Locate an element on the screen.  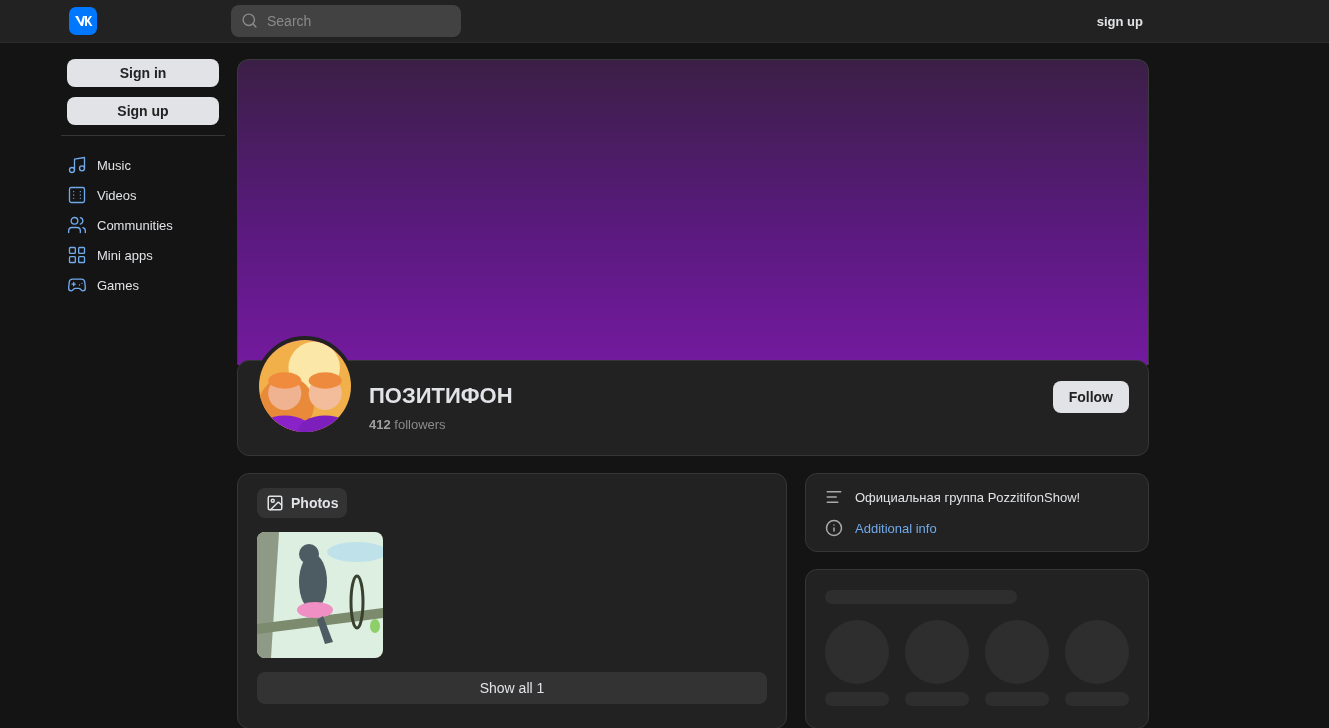
follower-count: 412 followers is located at coordinates (408, 424).